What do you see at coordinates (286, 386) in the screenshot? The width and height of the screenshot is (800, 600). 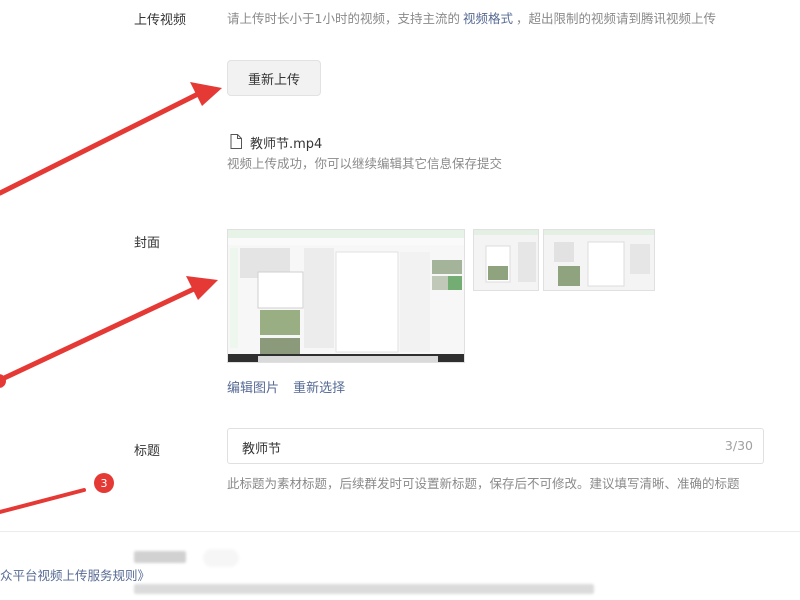 I see `cover-actions: 编辑图片 重新选择` at bounding box center [286, 386].